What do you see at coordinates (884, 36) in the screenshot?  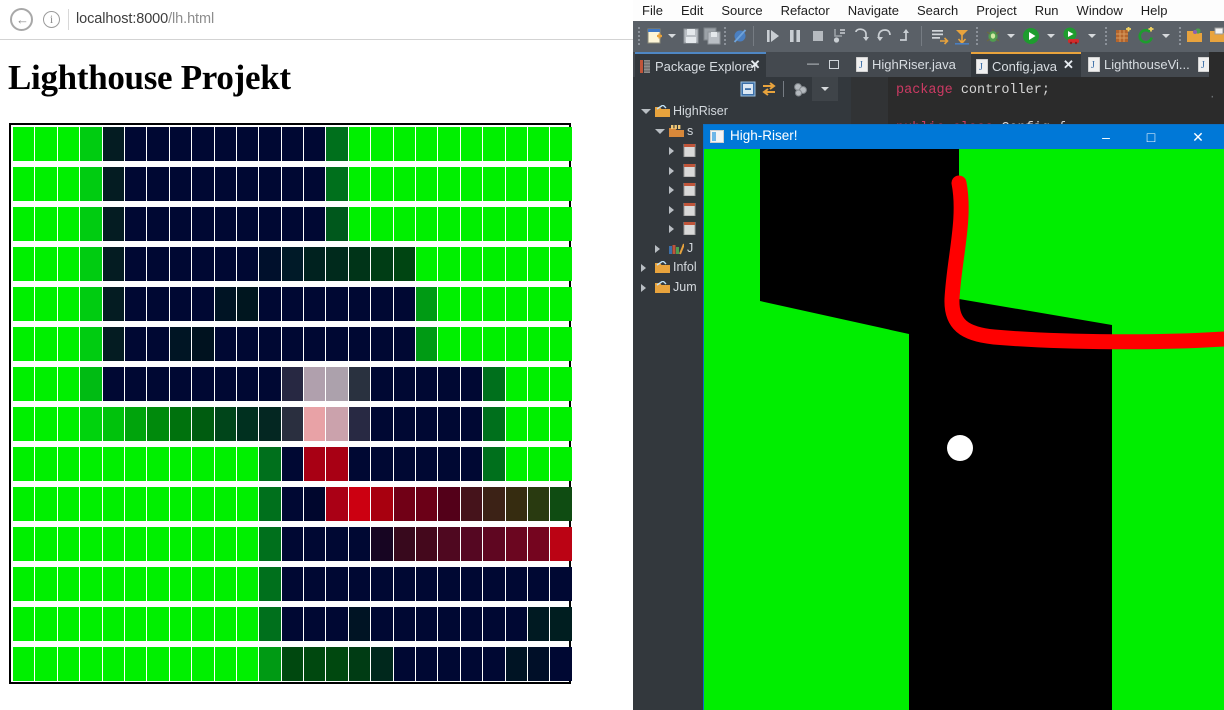 I see `step-return-icon` at bounding box center [884, 36].